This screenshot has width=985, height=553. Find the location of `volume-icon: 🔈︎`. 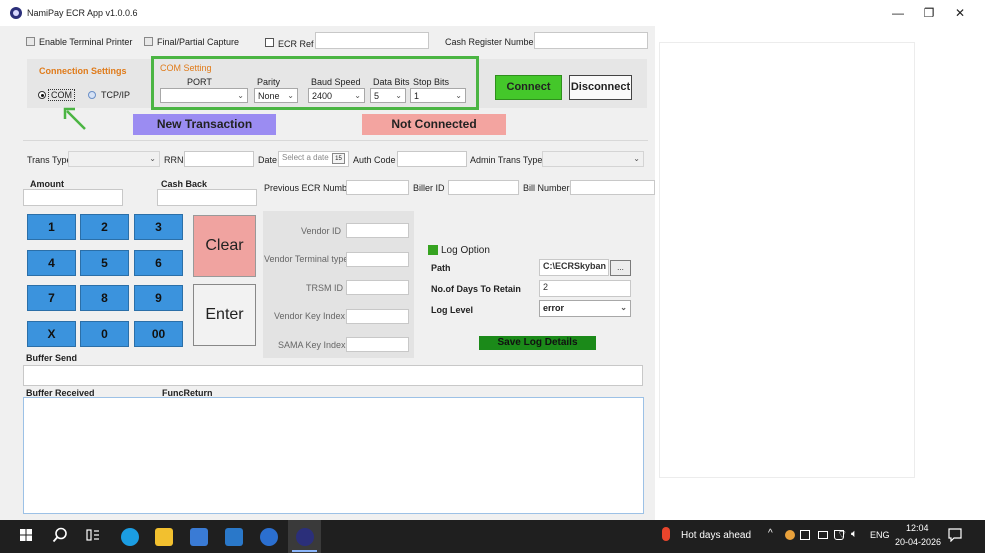

volume-icon: 🔈︎ is located at coordinates (854, 534).